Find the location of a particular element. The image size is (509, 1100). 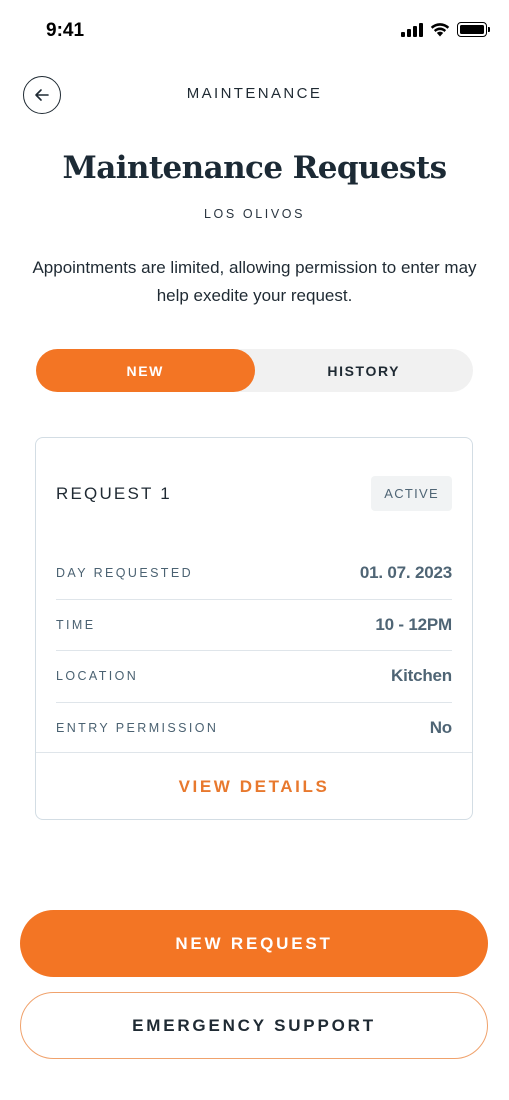

detail-value: No is located at coordinates (440, 728).